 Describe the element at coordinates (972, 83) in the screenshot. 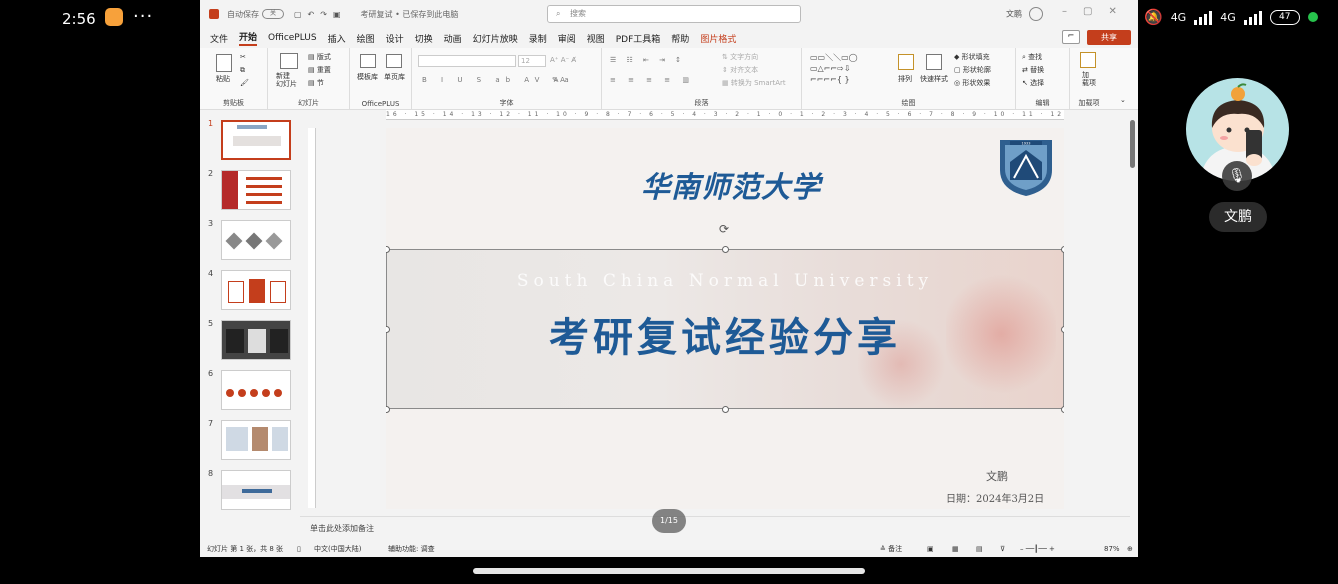

I see `shape-effects-button: ◎ 形状效果` at that location.